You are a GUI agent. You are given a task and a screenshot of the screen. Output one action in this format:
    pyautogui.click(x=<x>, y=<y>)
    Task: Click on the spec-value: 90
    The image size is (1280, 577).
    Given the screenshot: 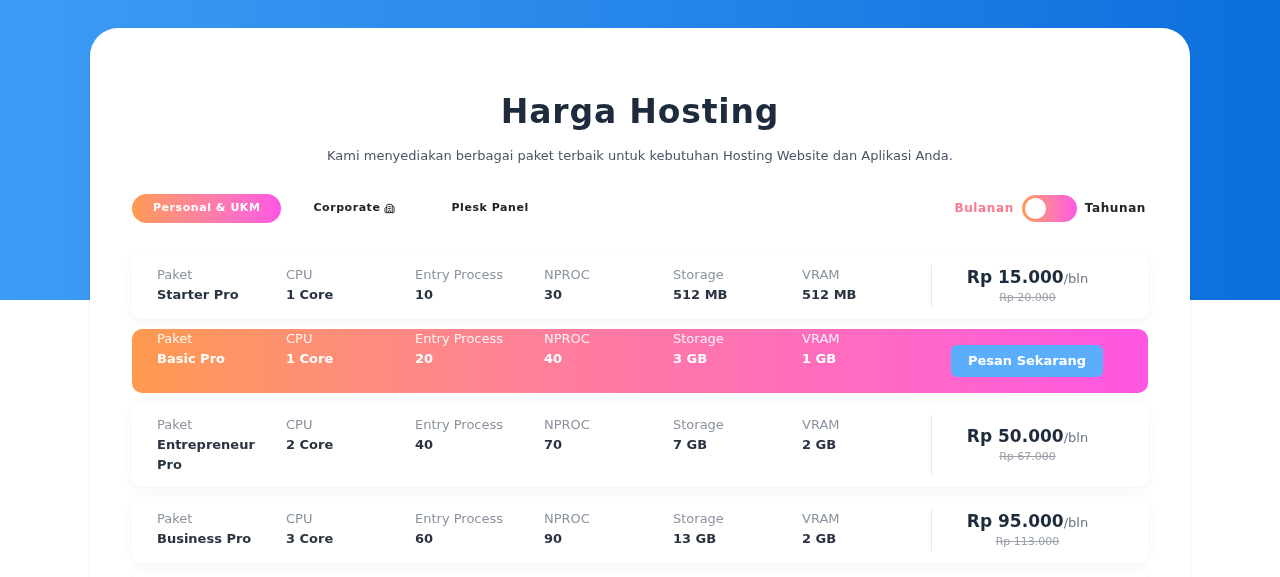 What is the action you would take?
    pyautogui.click(x=554, y=538)
    